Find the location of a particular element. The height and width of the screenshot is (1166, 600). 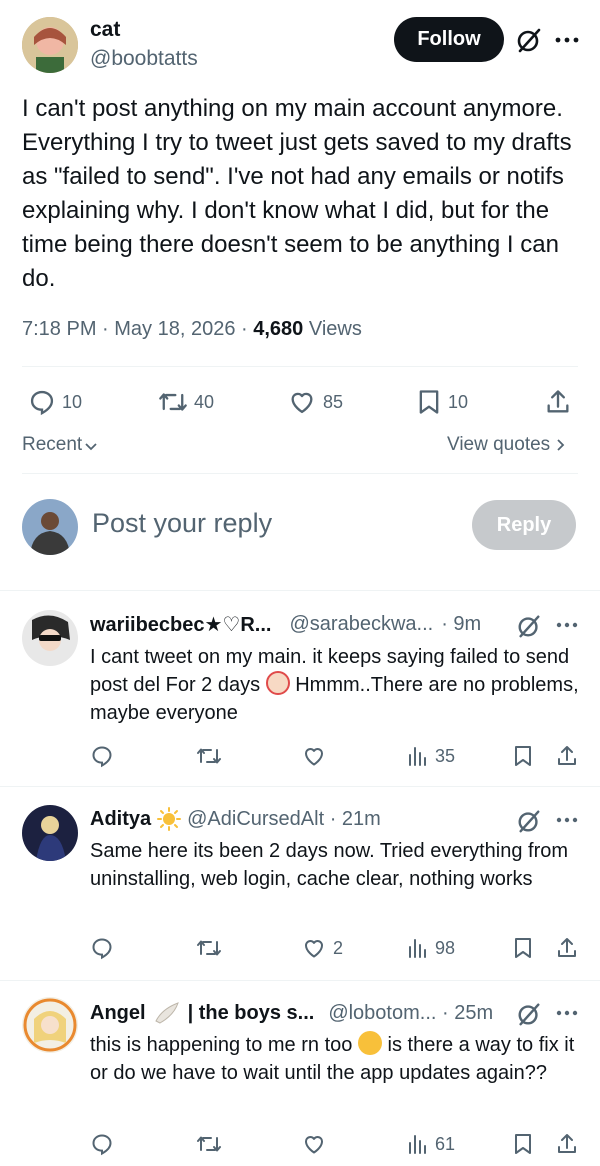

views-label: Views is located at coordinates (332, 329).